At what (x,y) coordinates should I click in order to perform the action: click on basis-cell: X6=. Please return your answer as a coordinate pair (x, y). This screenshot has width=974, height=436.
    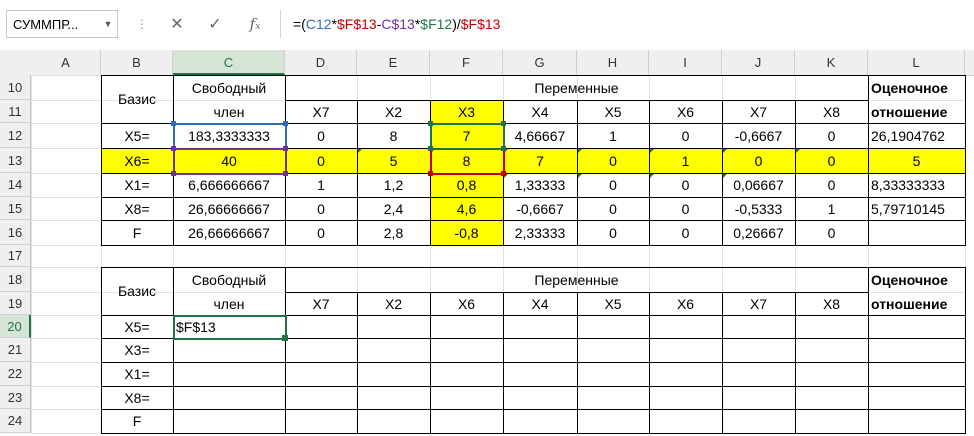
    Looking at the image, I should click on (137, 160).